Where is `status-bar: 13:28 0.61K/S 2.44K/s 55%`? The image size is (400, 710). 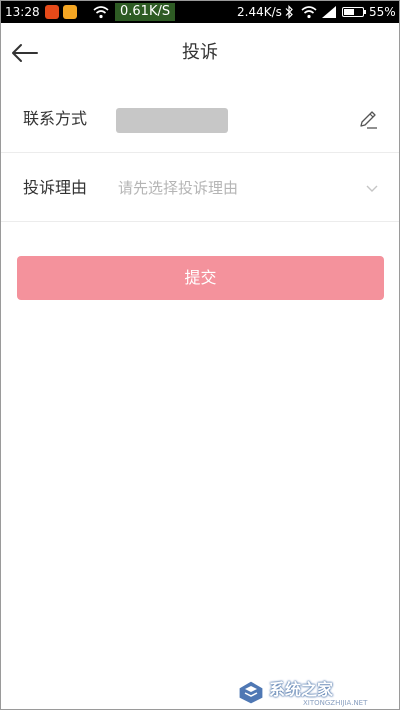 status-bar: 13:28 0.61K/S 2.44K/s 55% is located at coordinates (200, 12).